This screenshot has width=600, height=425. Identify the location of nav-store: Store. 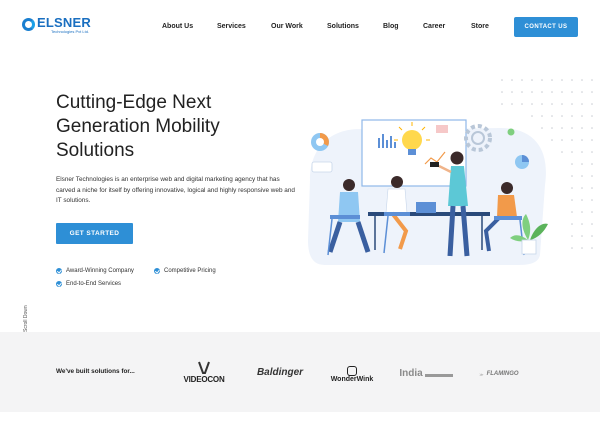
(480, 26).